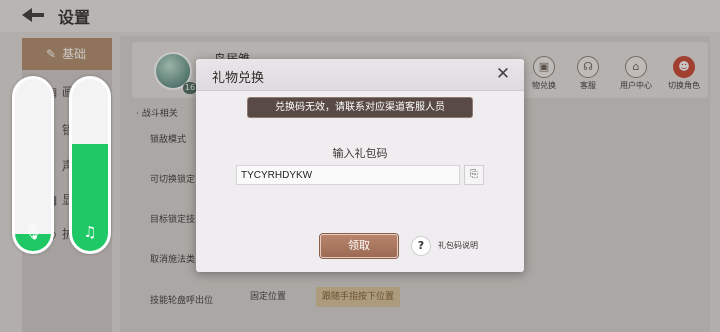 The width and height of the screenshot is (720, 332). I want to click on gift-code-label: 输入礼包码, so click(360, 153).